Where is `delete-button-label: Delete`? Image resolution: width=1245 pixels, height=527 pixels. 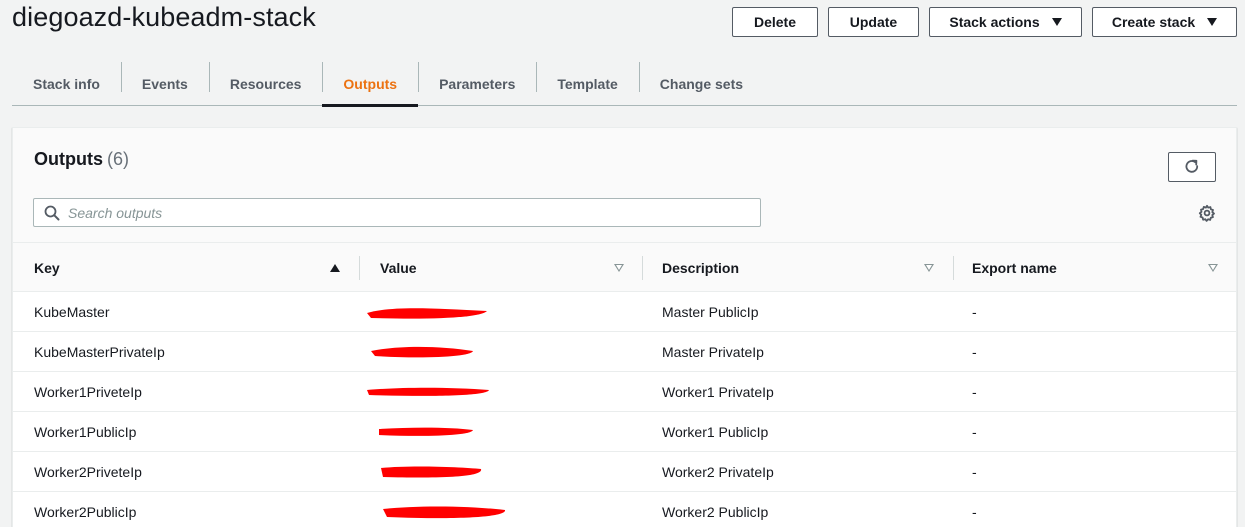 delete-button-label: Delete is located at coordinates (775, 22).